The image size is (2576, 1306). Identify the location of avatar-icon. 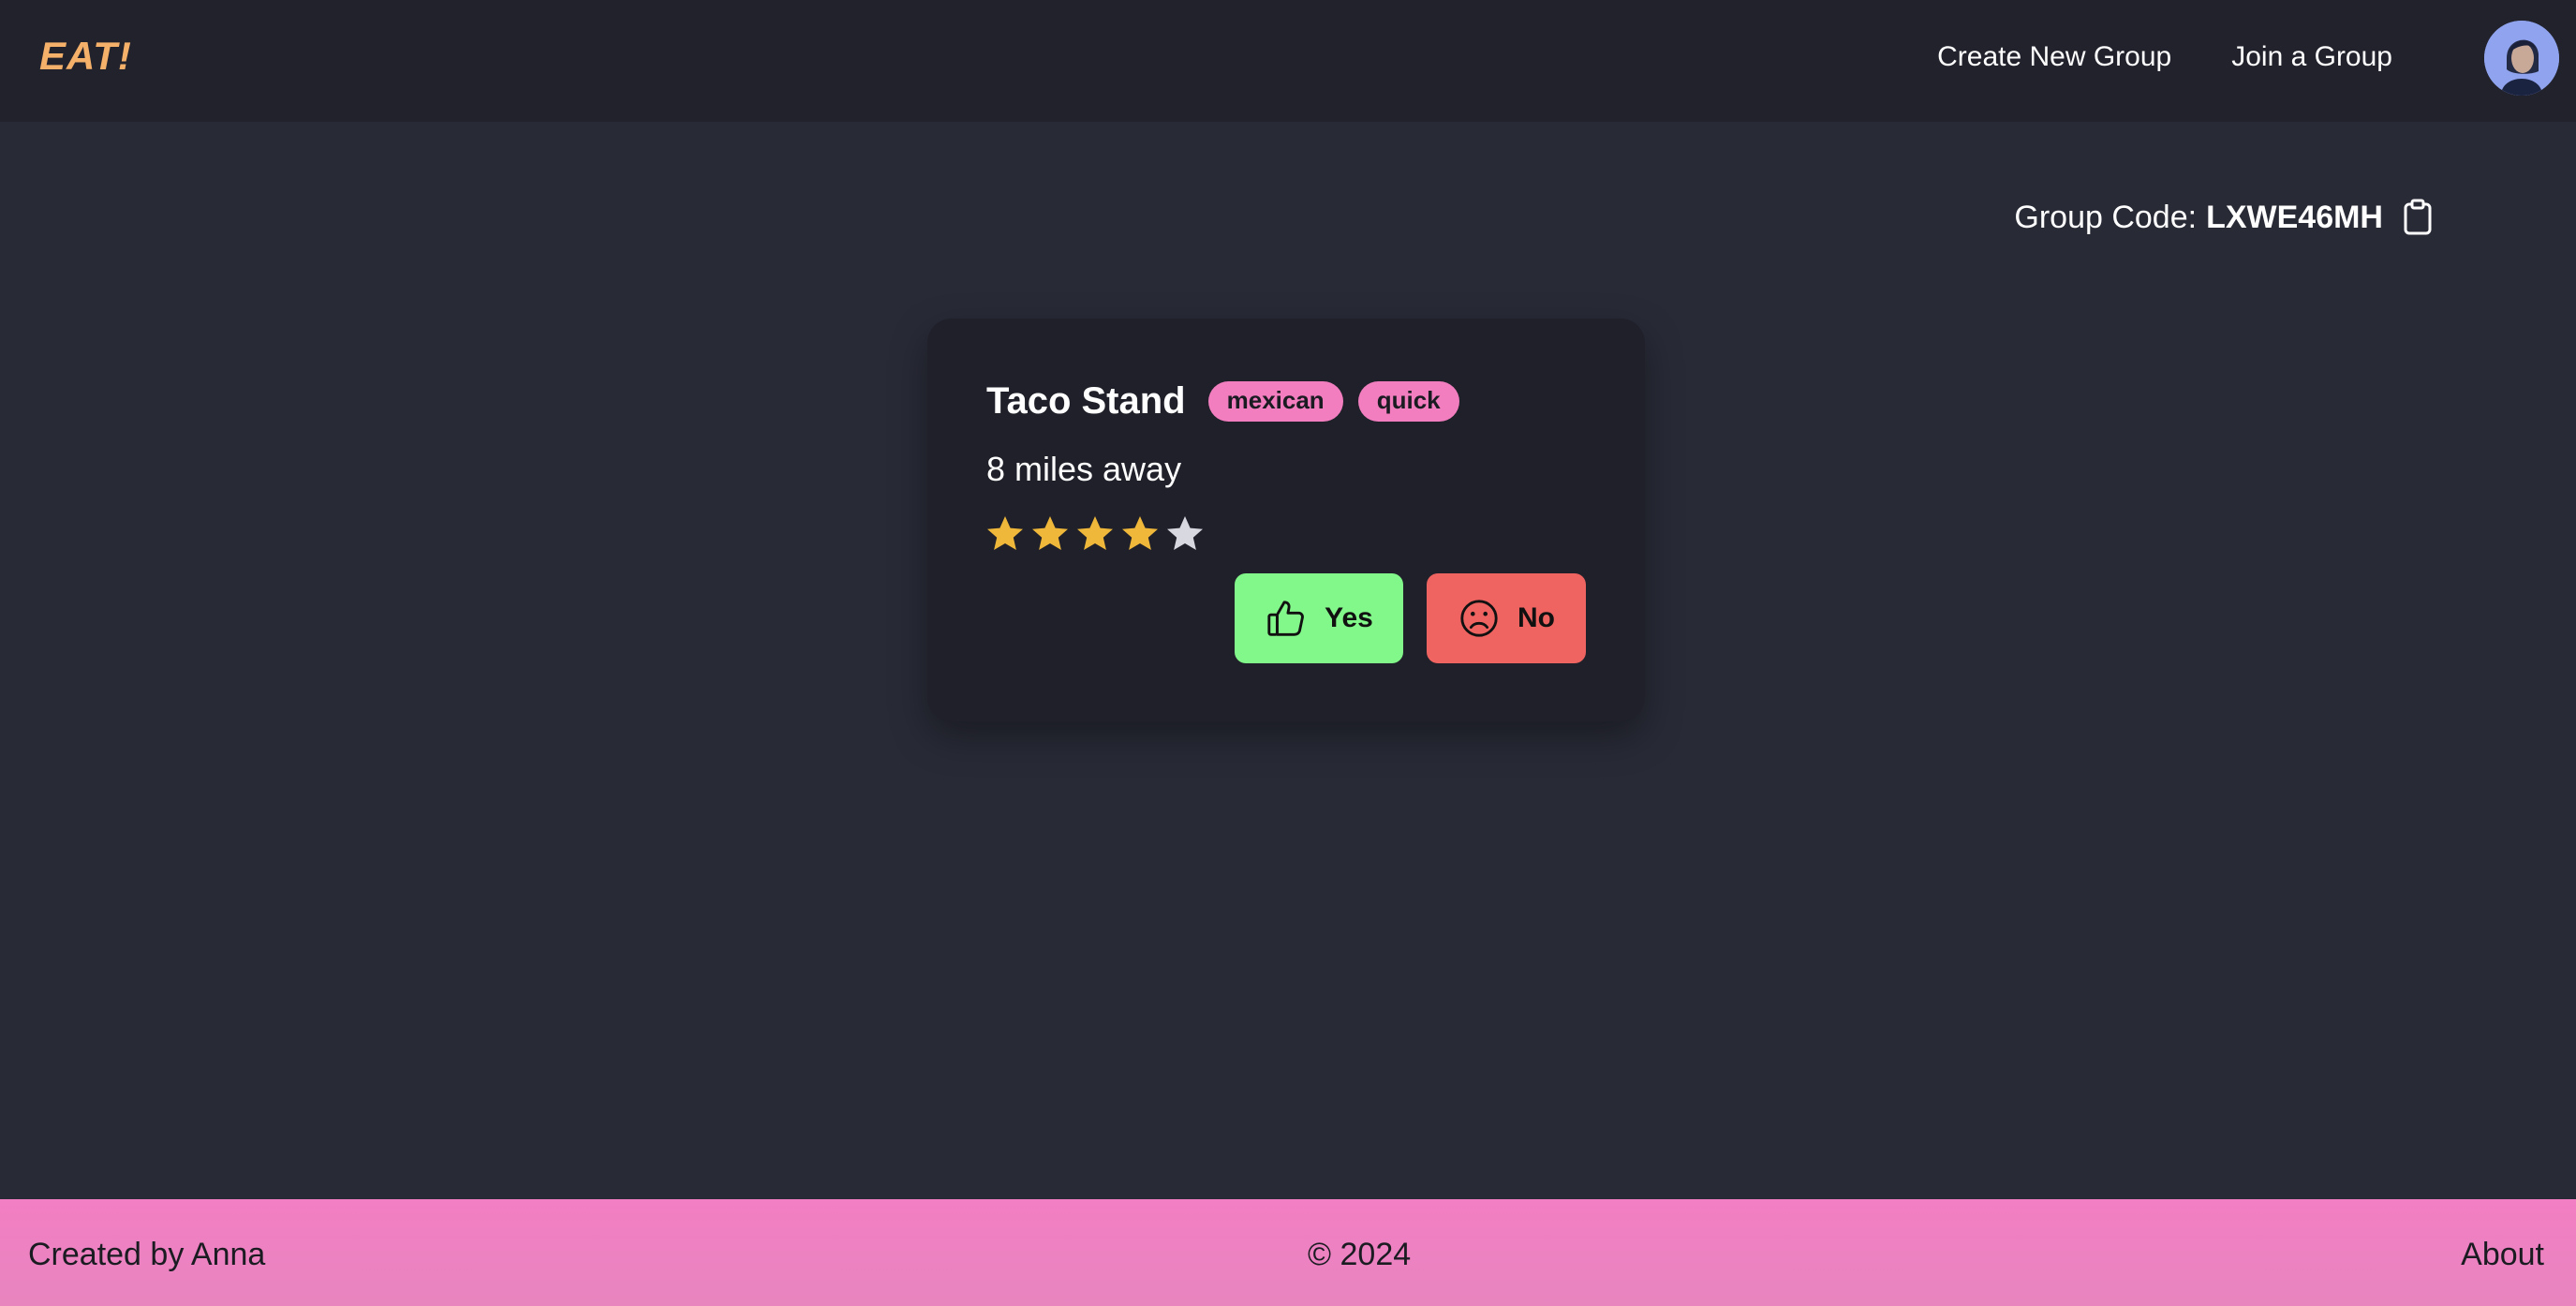
(2521, 58).